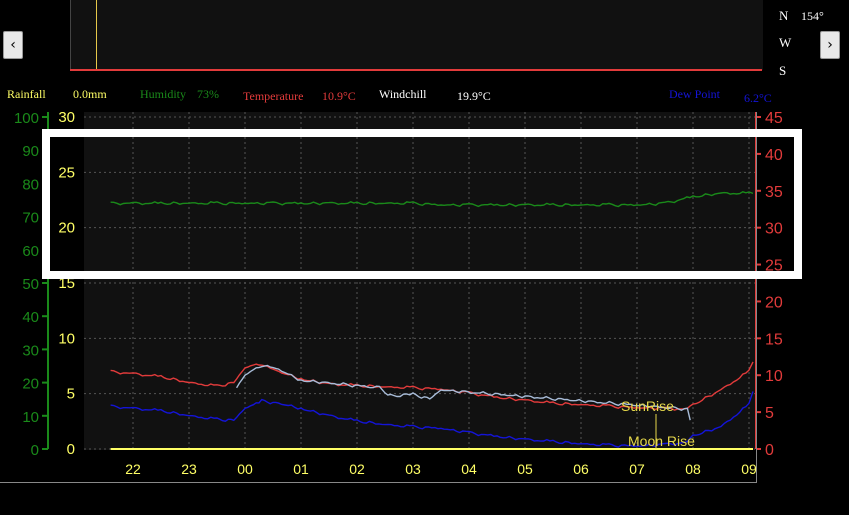 This screenshot has width=849, height=515. What do you see at coordinates (749, 469) in the screenshot?
I see `x-tick-label: 09` at bounding box center [749, 469].